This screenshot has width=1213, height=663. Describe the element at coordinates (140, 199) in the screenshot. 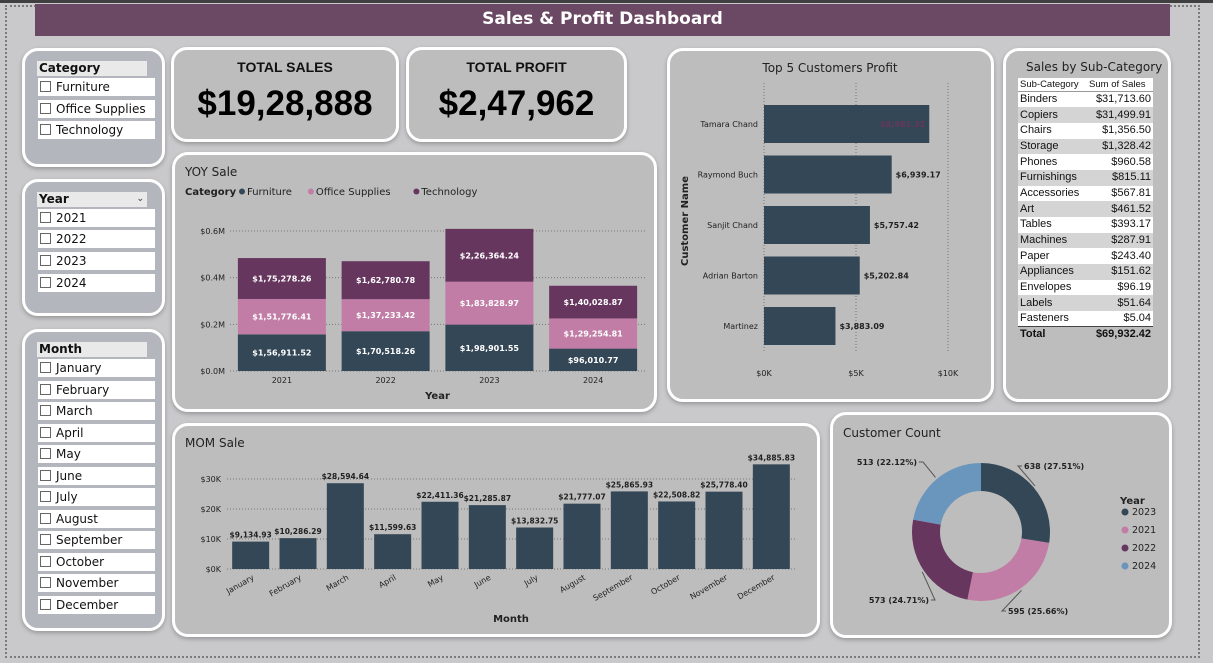

I see `chevron-down-icon: ⌄` at that location.